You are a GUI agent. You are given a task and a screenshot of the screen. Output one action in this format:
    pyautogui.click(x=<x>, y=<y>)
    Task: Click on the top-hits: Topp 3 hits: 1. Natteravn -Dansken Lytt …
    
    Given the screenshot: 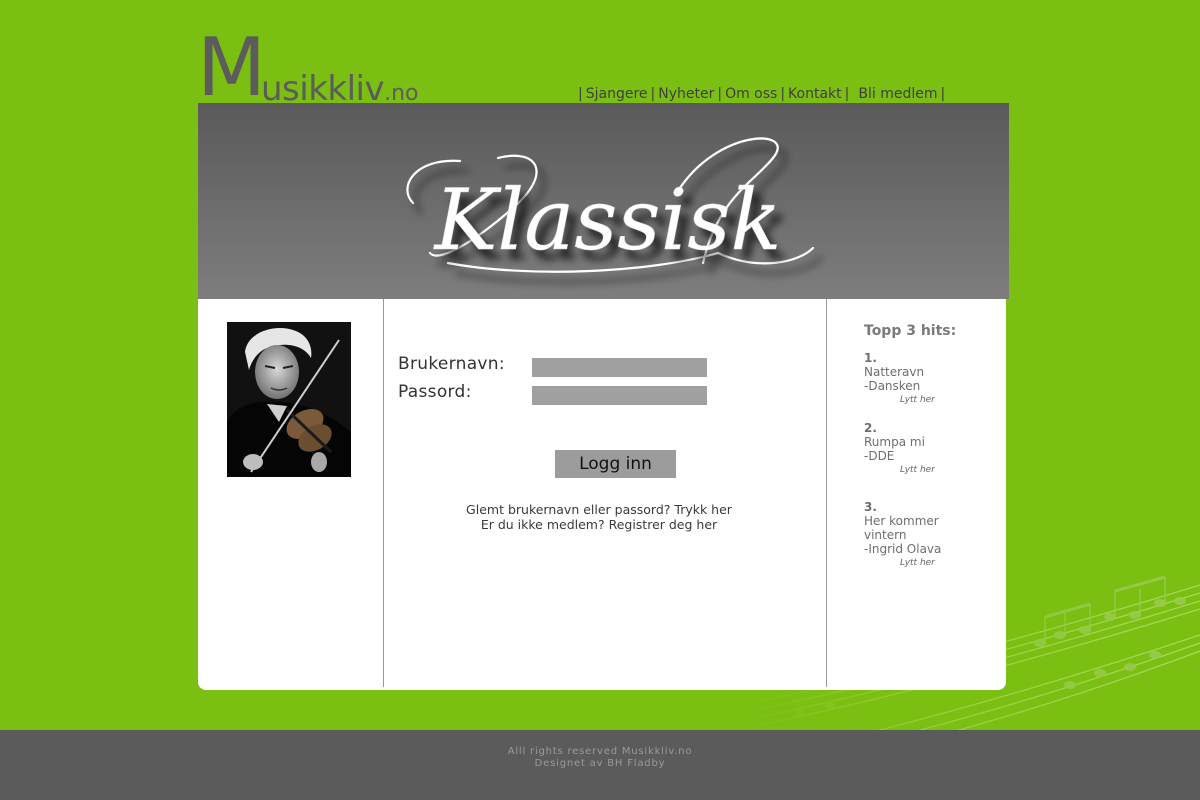 What is the action you would take?
    pyautogui.click(x=929, y=445)
    